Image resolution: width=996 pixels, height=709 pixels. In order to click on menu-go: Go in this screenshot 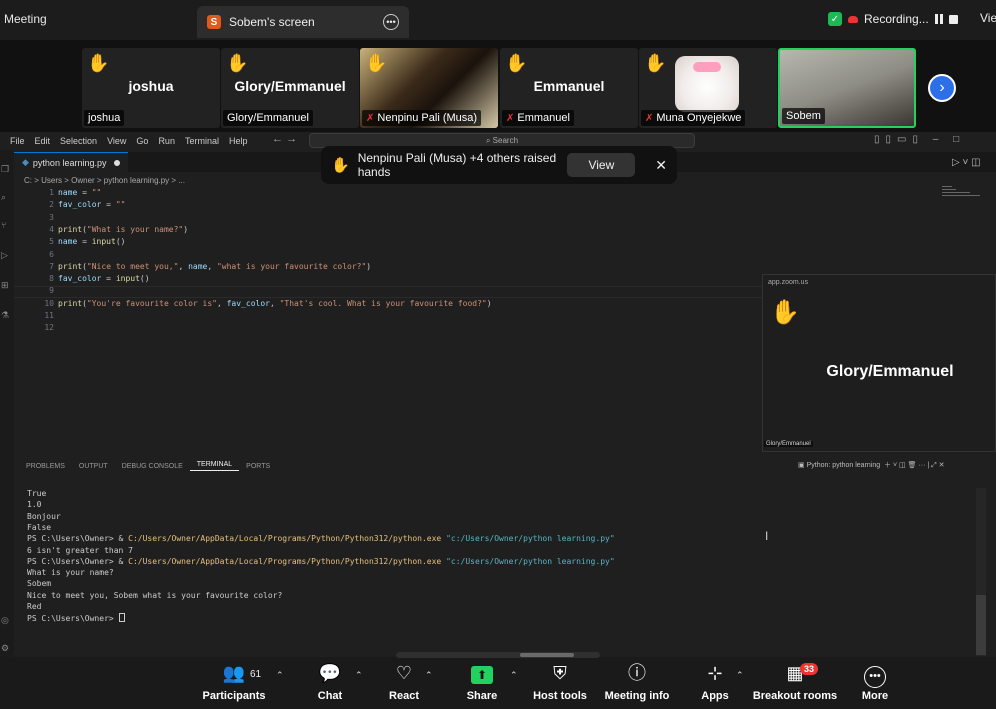, I will do `click(142, 141)`.